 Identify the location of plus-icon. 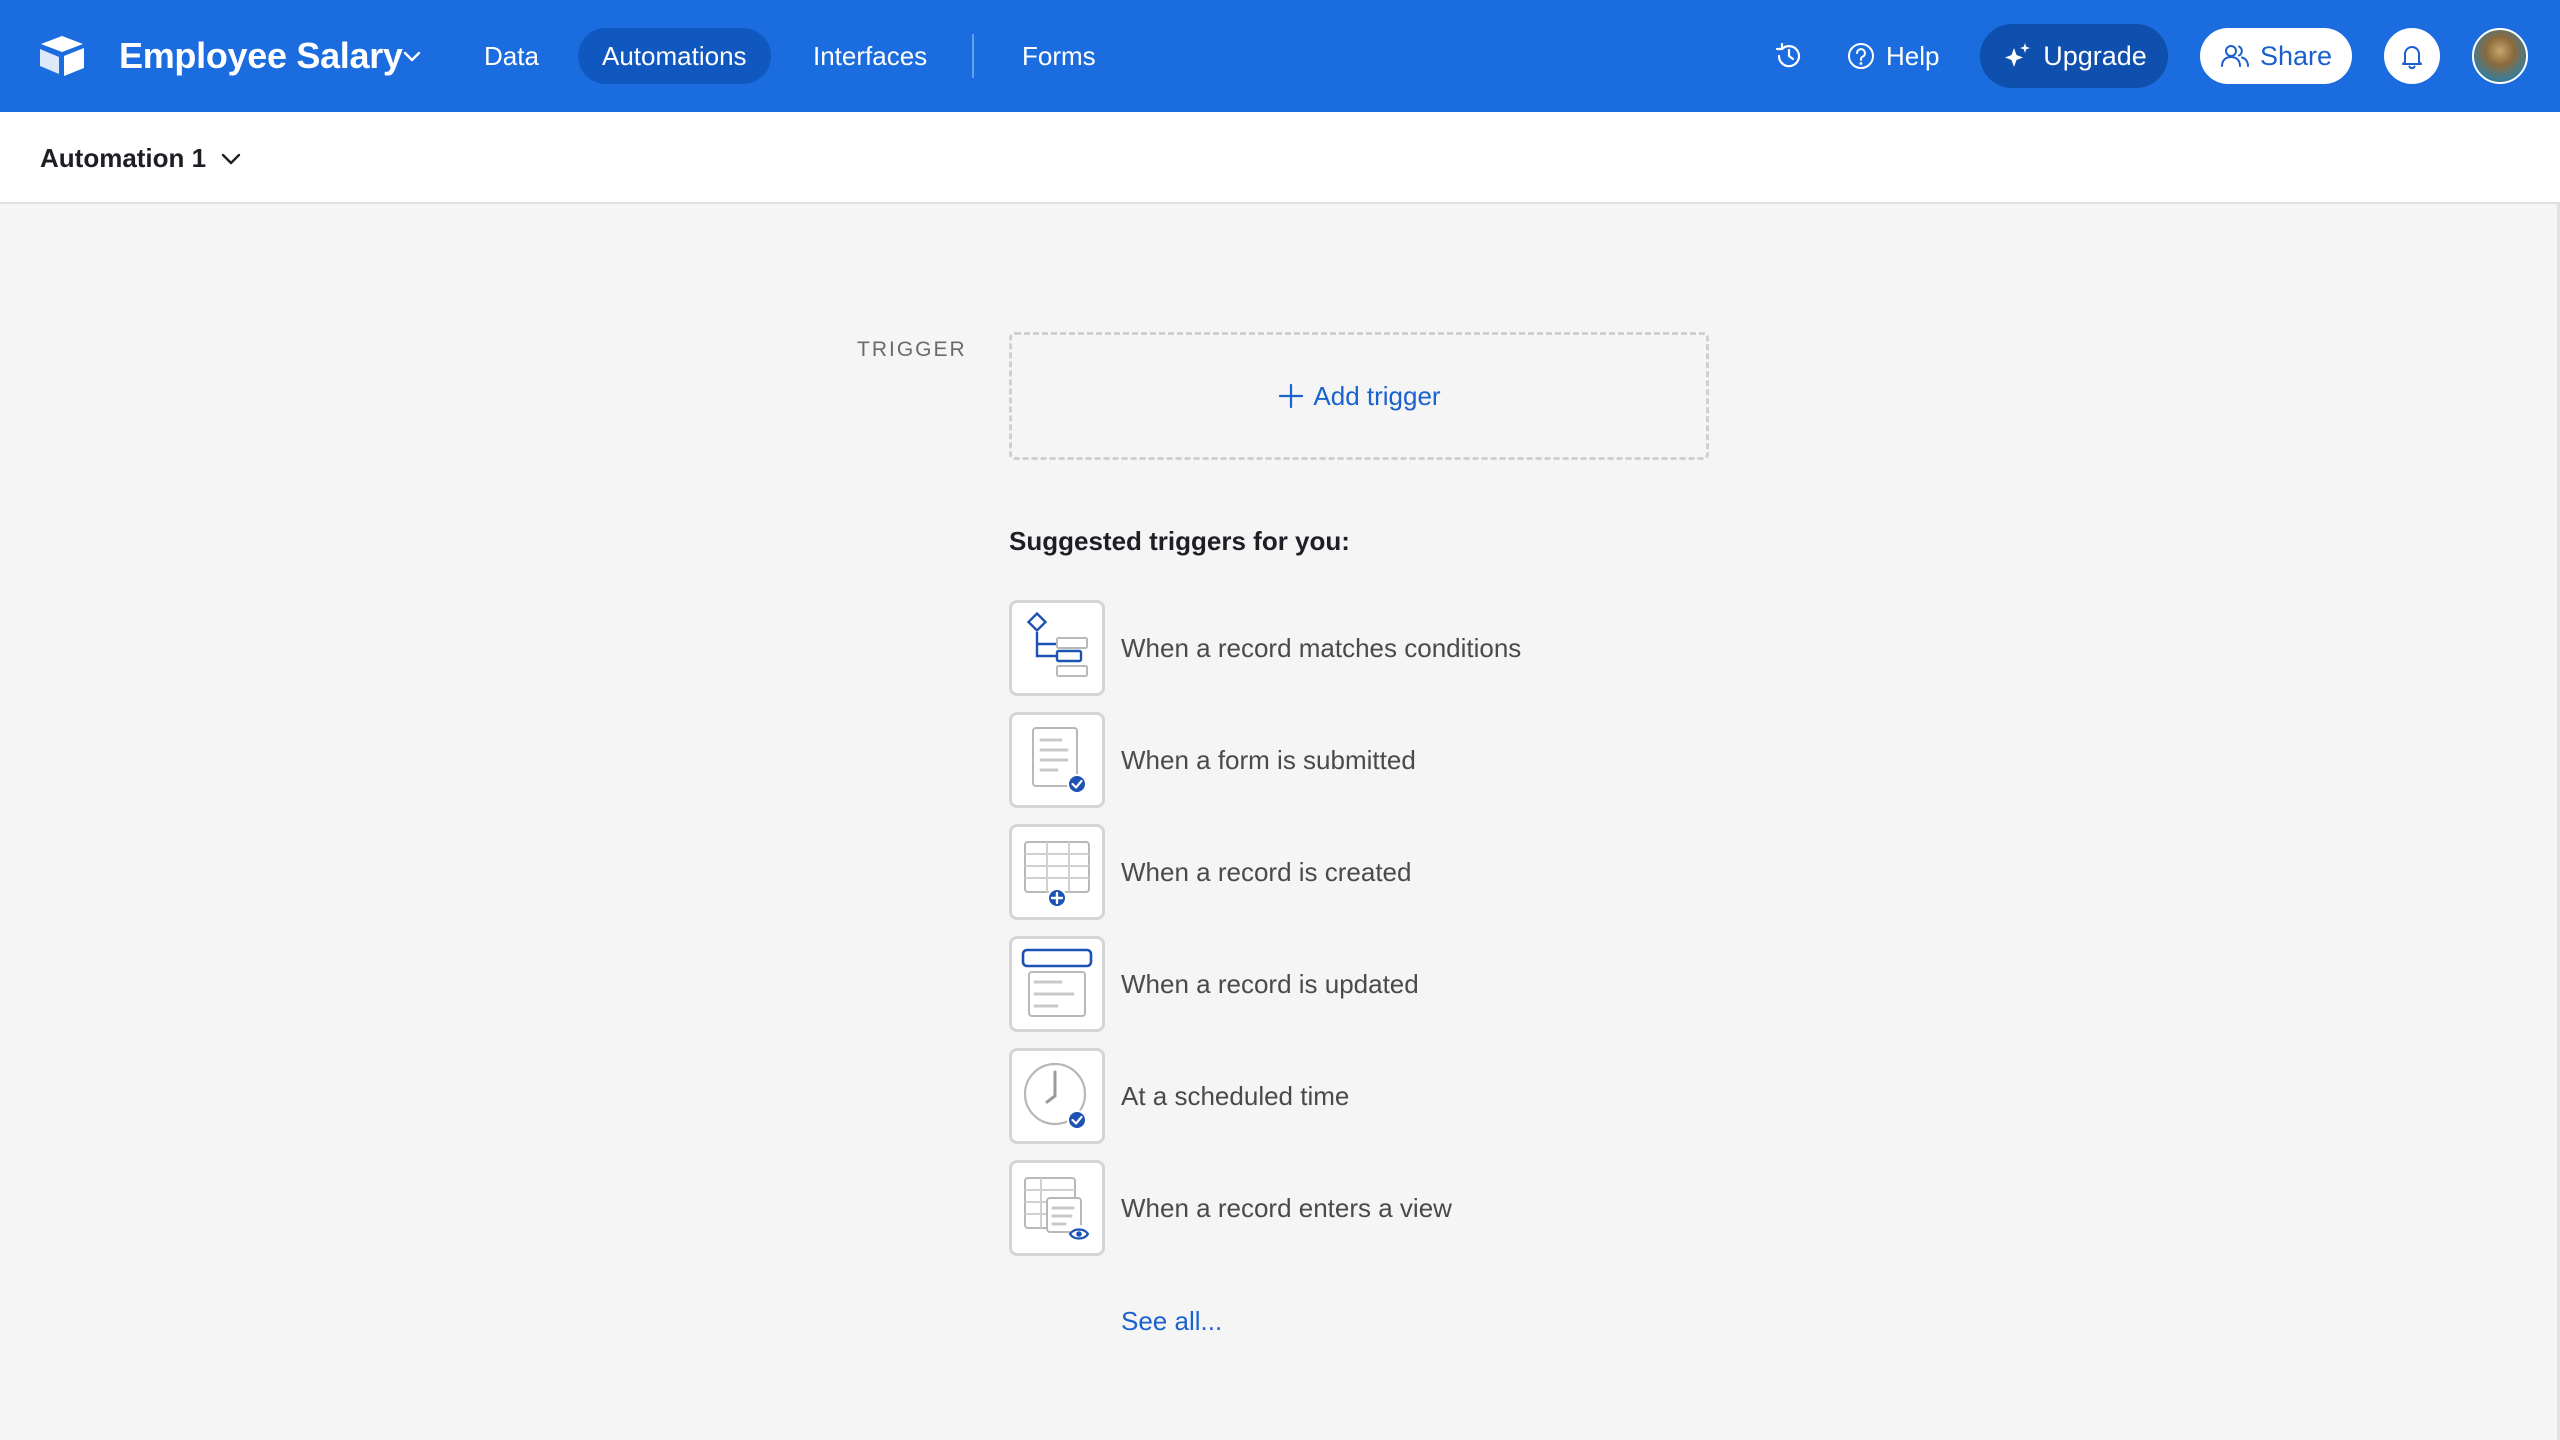
(1291, 396).